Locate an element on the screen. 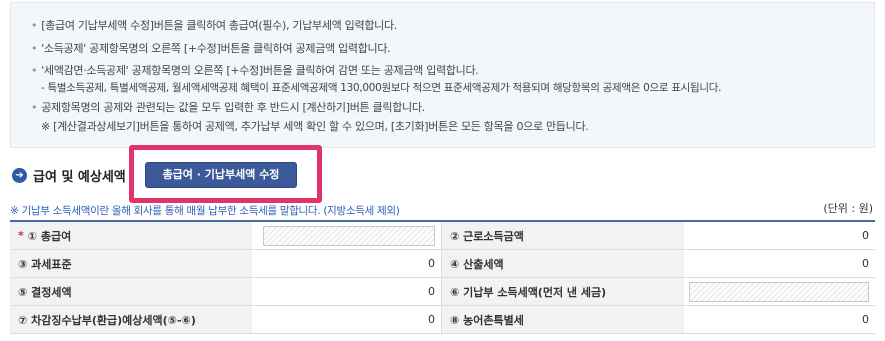  table-row: ⑦ 차감징수납부(환급)예상세액(⑤-⑥) 0 ⑧ 농어촌특별세 0 is located at coordinates (442, 320).